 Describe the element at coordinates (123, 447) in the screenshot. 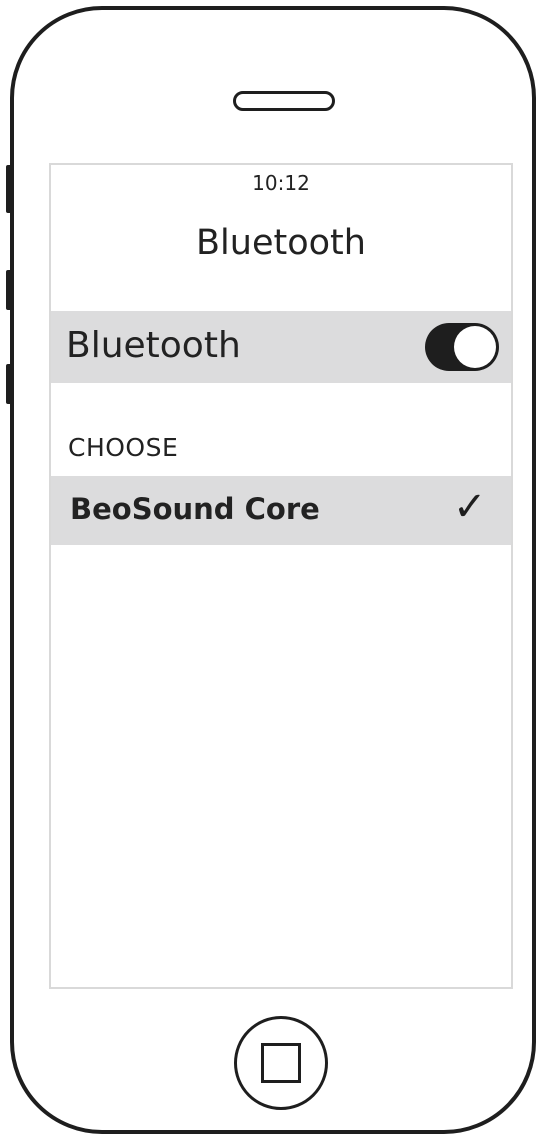

I see `section-header-choose: CHOOSE` at that location.